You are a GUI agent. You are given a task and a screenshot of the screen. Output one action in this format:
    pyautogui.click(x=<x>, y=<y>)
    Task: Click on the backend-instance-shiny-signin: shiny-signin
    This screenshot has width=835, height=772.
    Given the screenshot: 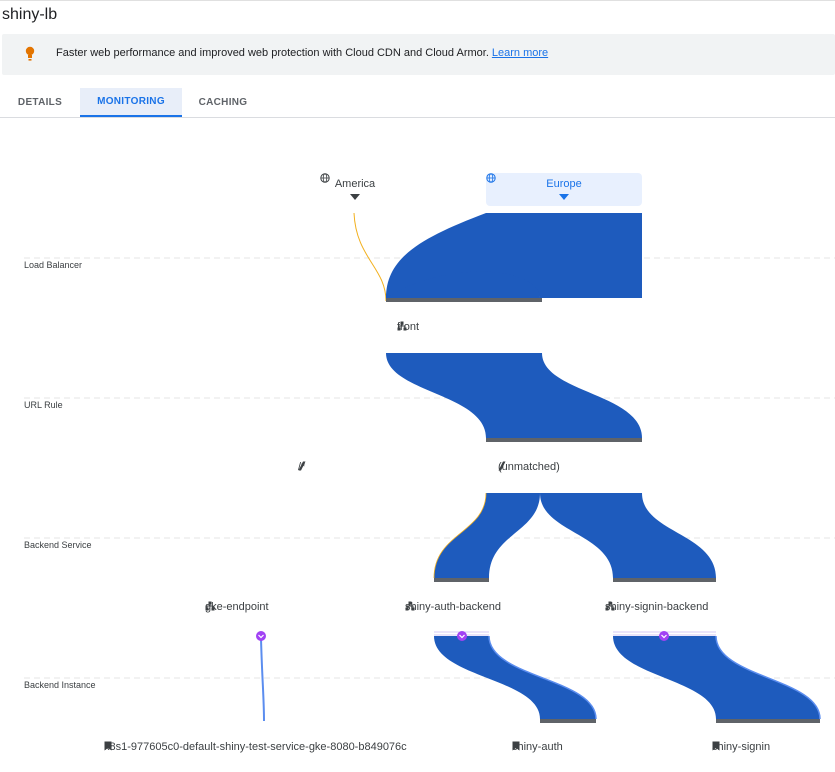 What is the action you would take?
    pyautogui.click(x=741, y=747)
    